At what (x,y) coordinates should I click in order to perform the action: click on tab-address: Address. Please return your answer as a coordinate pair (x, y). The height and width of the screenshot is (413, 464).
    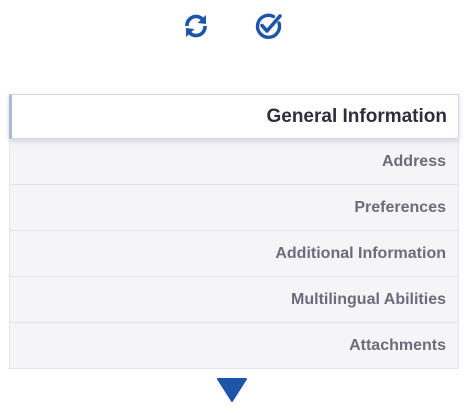
    Looking at the image, I should click on (234, 162).